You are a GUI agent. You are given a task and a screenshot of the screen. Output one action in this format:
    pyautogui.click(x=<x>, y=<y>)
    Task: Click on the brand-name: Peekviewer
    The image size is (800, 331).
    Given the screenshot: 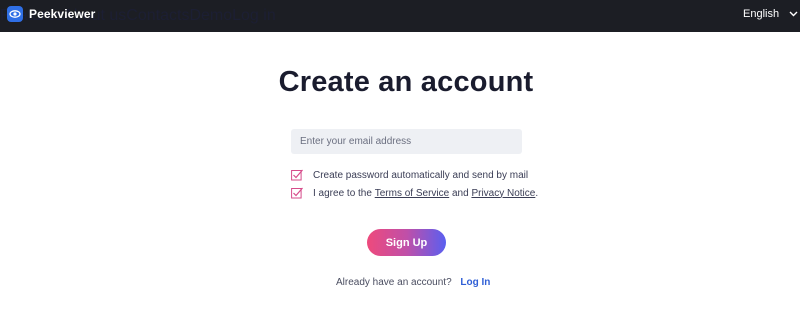 What is the action you would take?
    pyautogui.click(x=62, y=14)
    